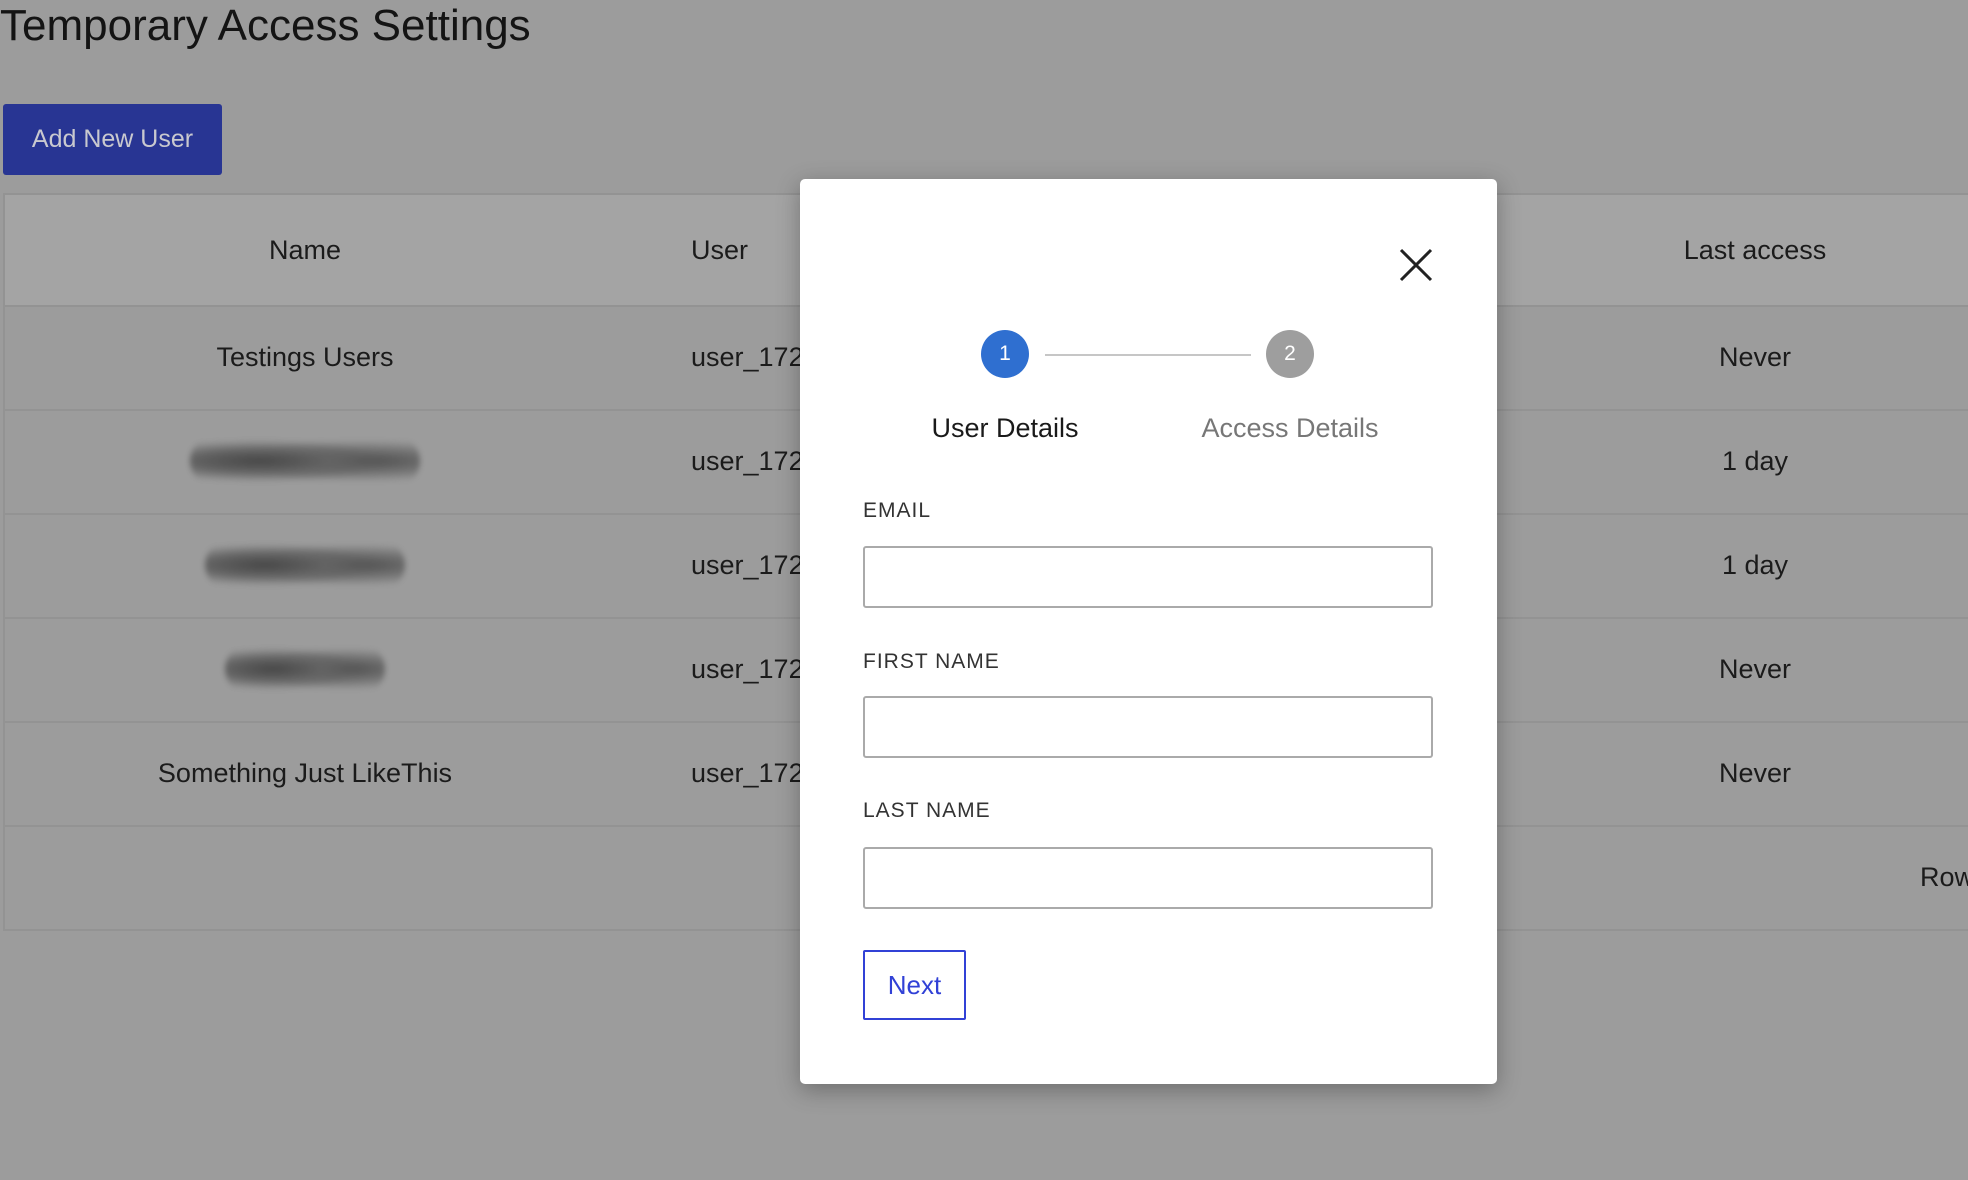  Describe the element at coordinates (927, 810) in the screenshot. I see `last-name-label: LAST NAME` at that location.